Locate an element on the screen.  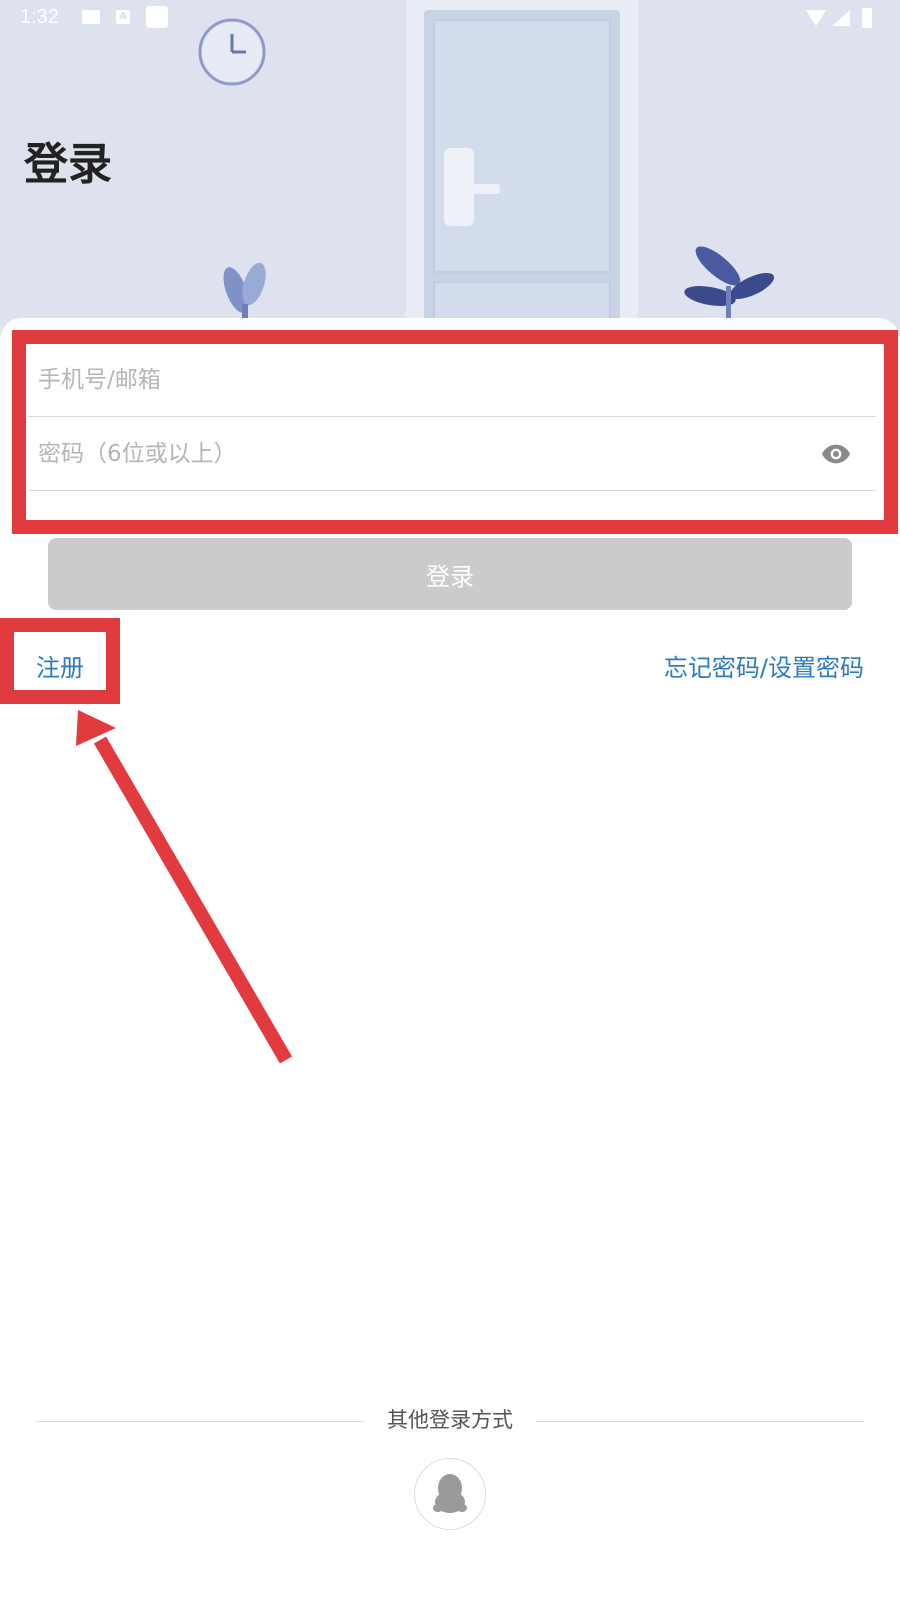
status-time: 1:32 is located at coordinates (39, 17).